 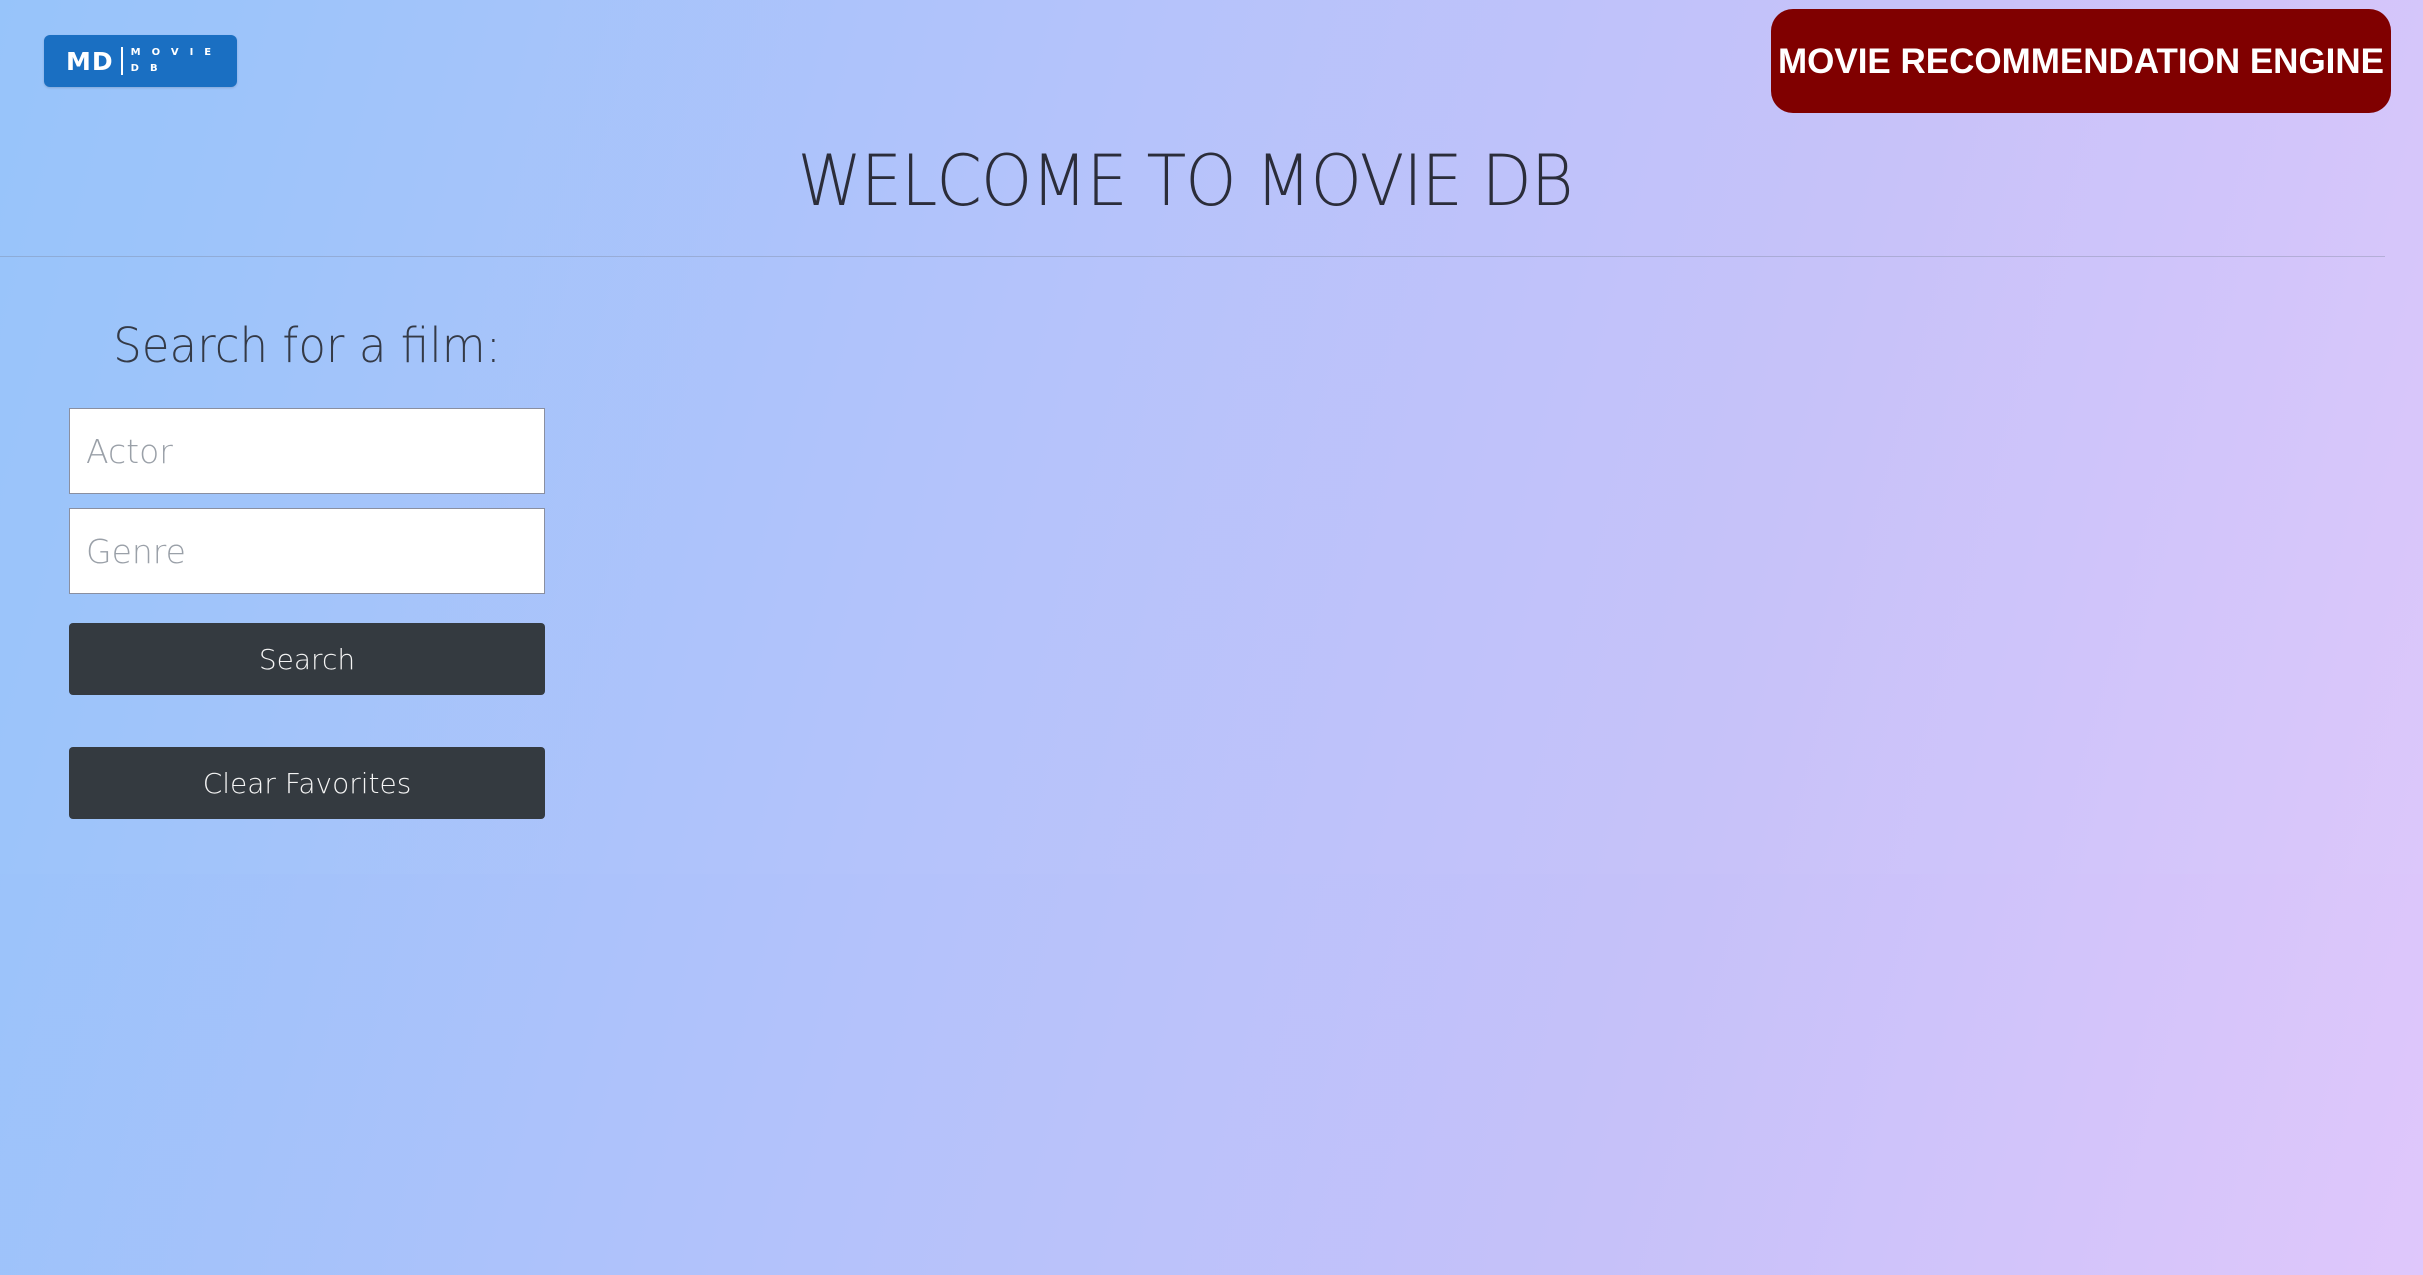 I want to click on title-divider, so click(x=1192, y=256).